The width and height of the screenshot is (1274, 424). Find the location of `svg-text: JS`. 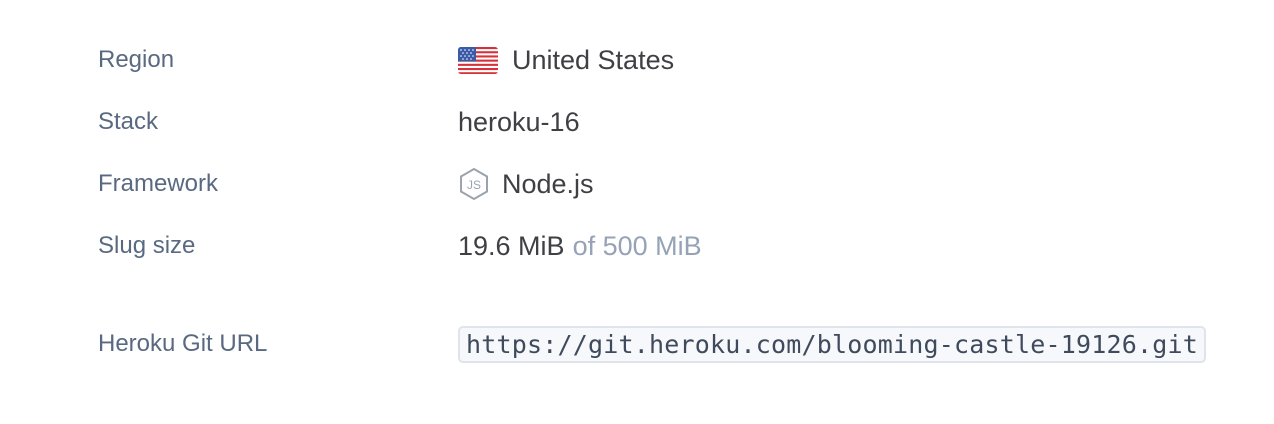

svg-text: JS is located at coordinates (474, 185).